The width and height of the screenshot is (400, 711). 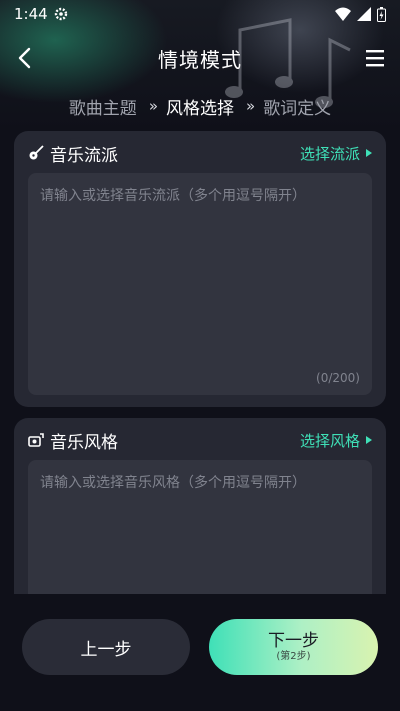 I want to click on step-lyrics-definition: 歌词定义, so click(x=297, y=108).